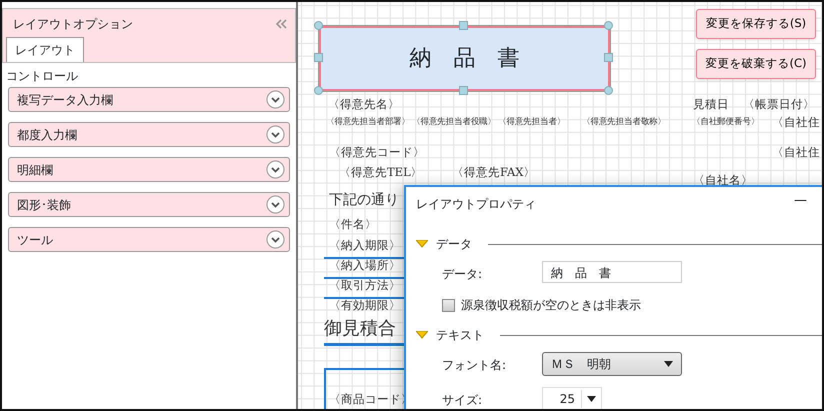  What do you see at coordinates (551, 305) in the screenshot?
I see `checkbox-label: 源泉徴収税額が空のときは非表示` at bounding box center [551, 305].